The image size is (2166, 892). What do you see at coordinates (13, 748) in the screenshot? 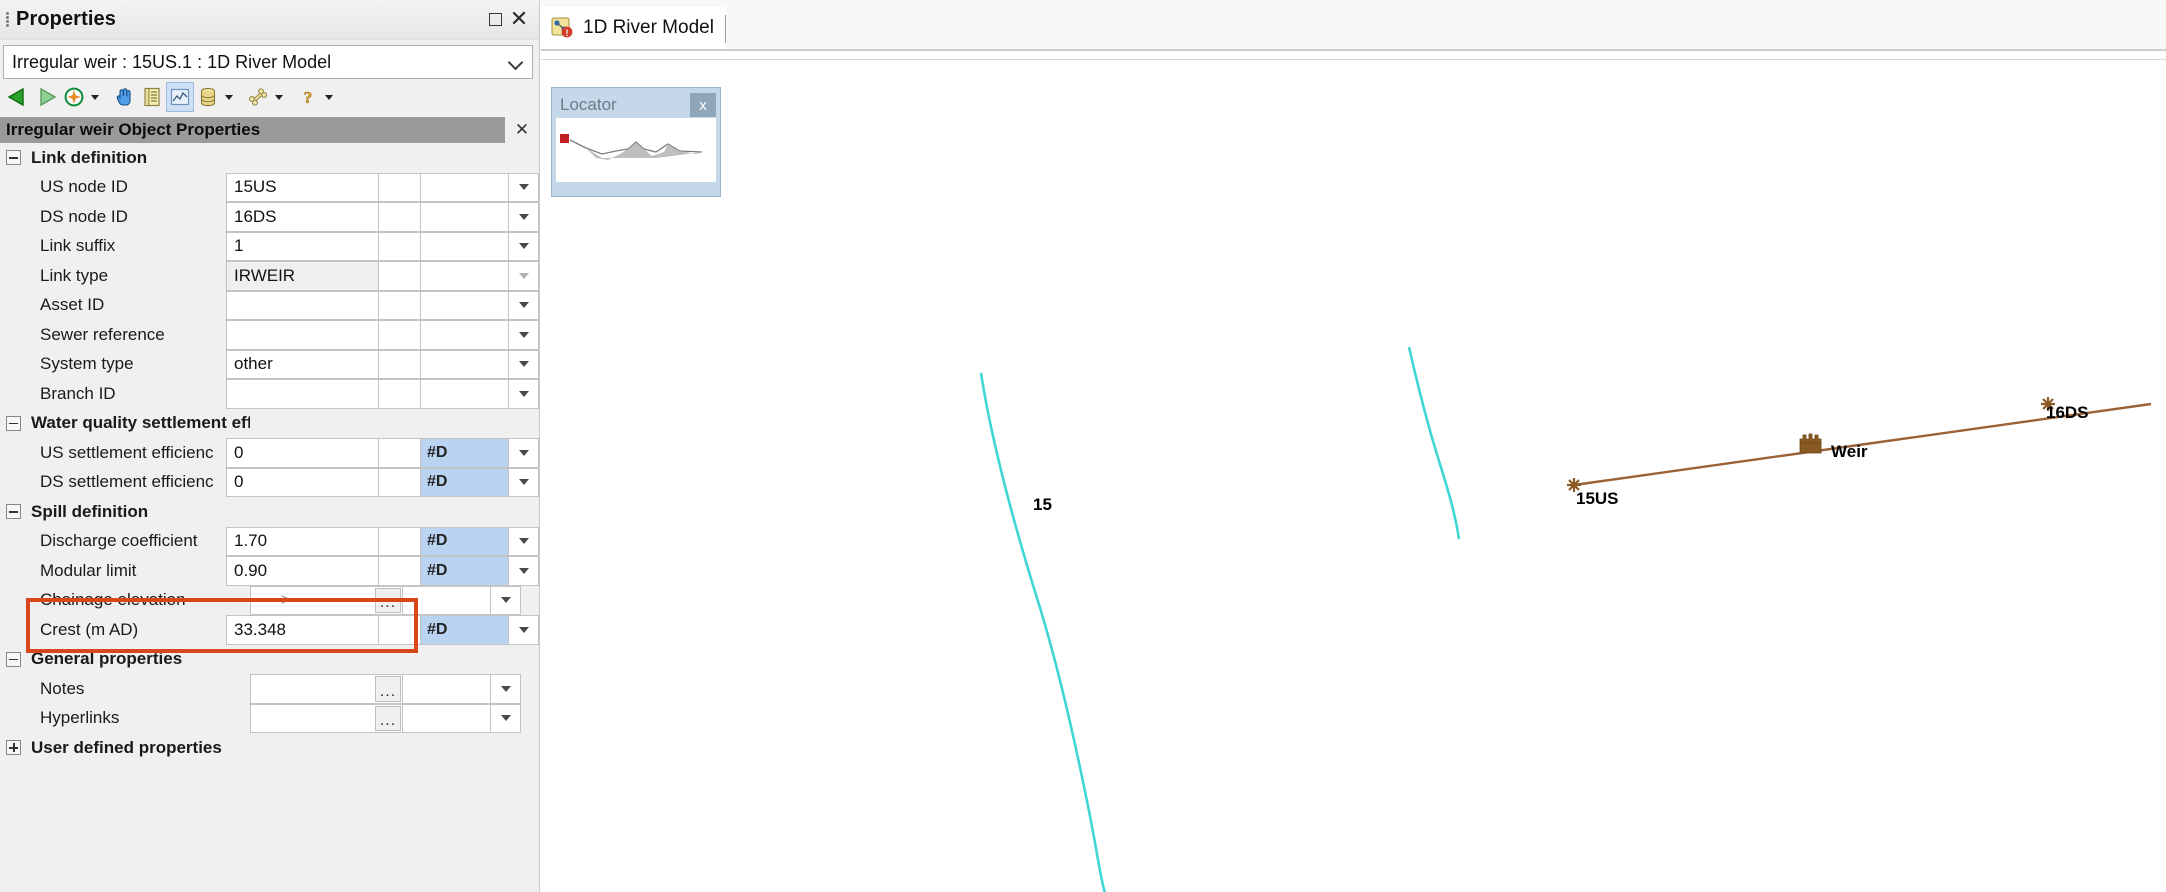
I see `expand-icon` at bounding box center [13, 748].